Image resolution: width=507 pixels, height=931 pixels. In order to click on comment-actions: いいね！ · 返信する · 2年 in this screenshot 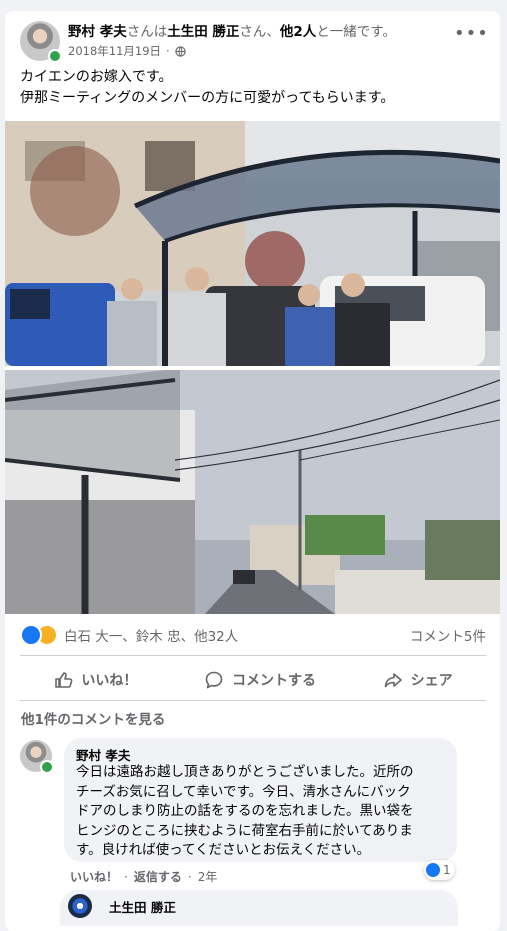, I will do `click(144, 876)`.